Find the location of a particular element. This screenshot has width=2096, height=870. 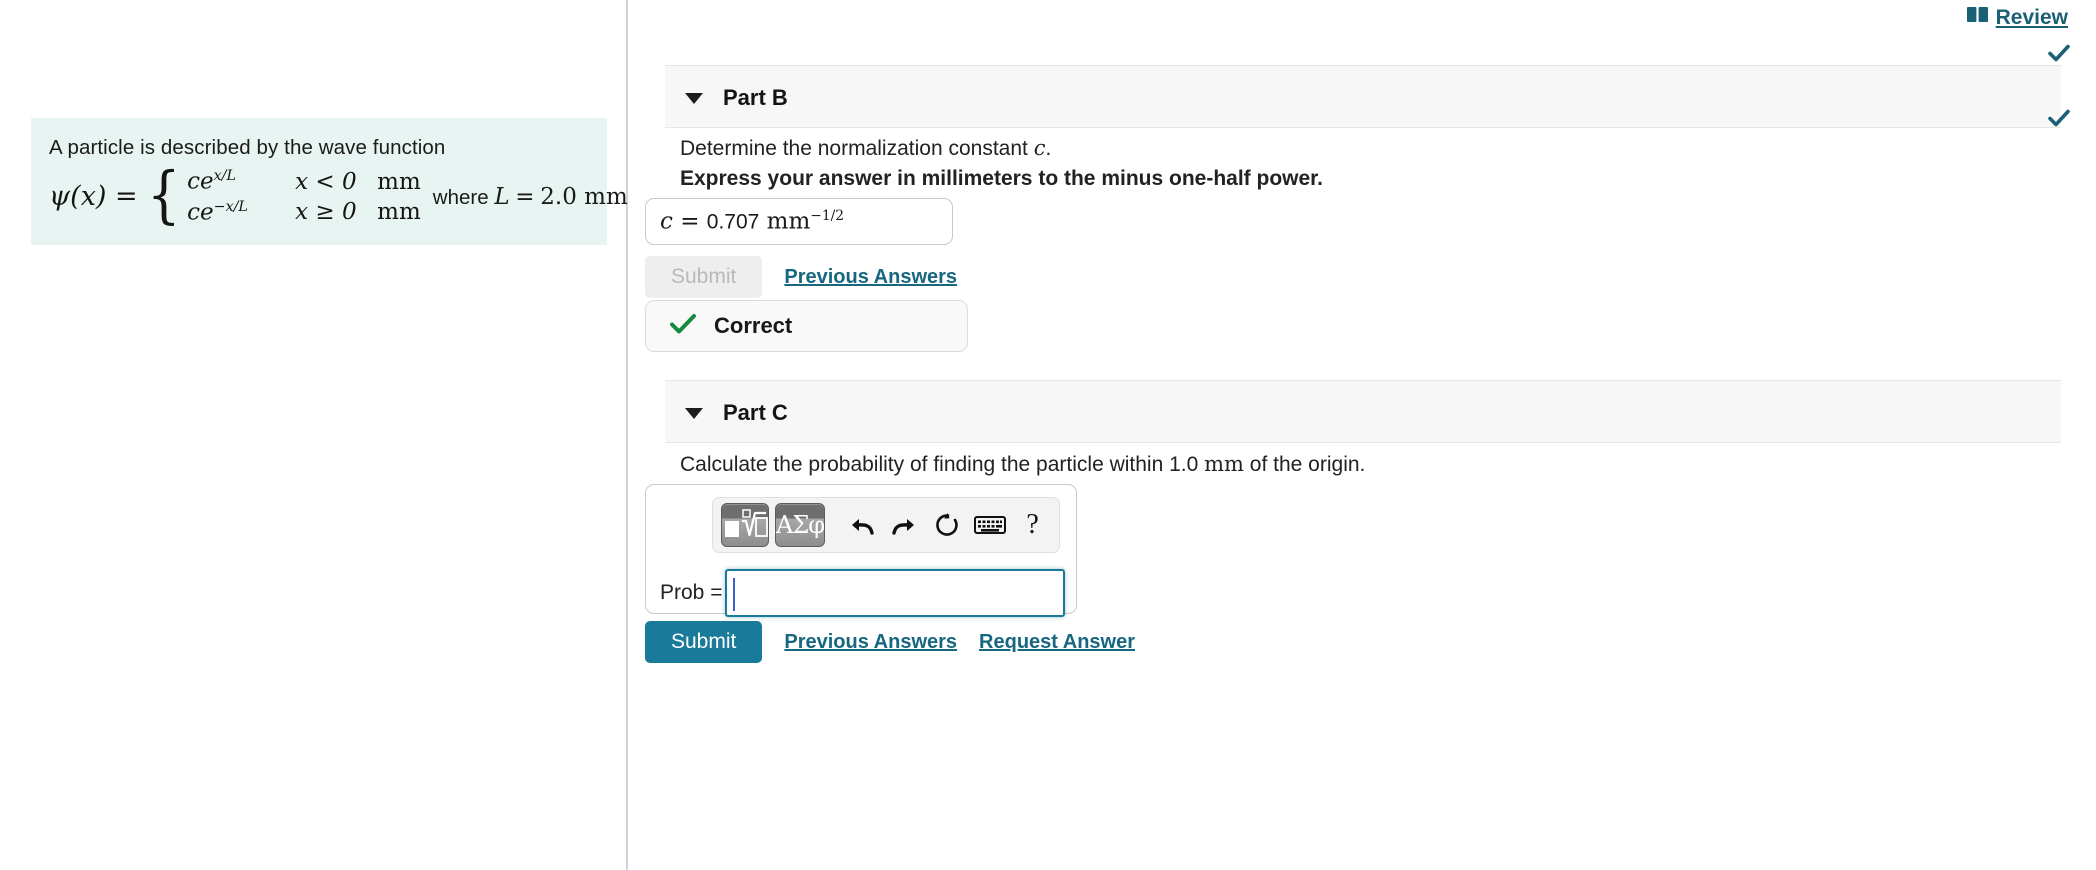

formula-lhs: ψ(x) = is located at coordinates (93, 197).